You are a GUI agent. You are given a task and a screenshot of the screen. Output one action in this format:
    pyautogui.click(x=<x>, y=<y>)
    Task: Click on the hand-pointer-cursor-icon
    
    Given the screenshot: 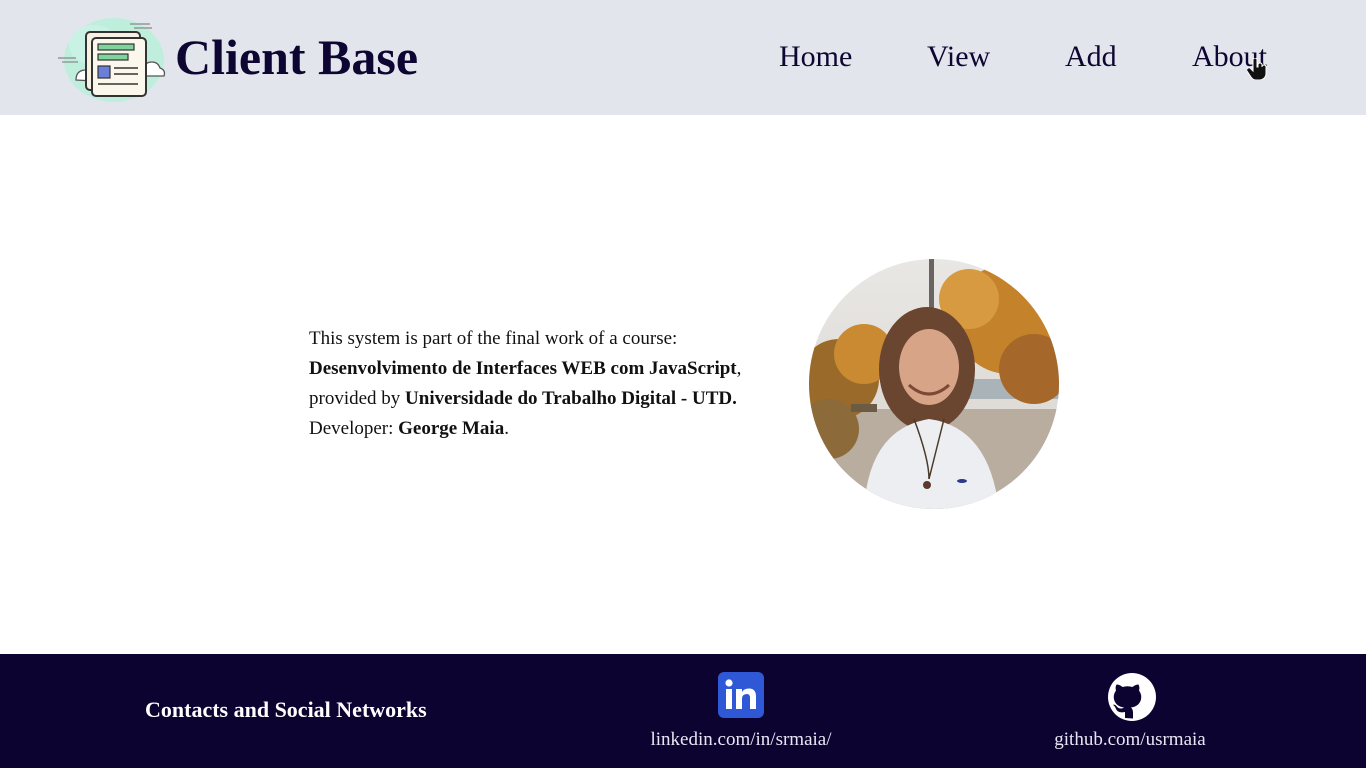 What is the action you would take?
    pyautogui.click(x=1256, y=69)
    